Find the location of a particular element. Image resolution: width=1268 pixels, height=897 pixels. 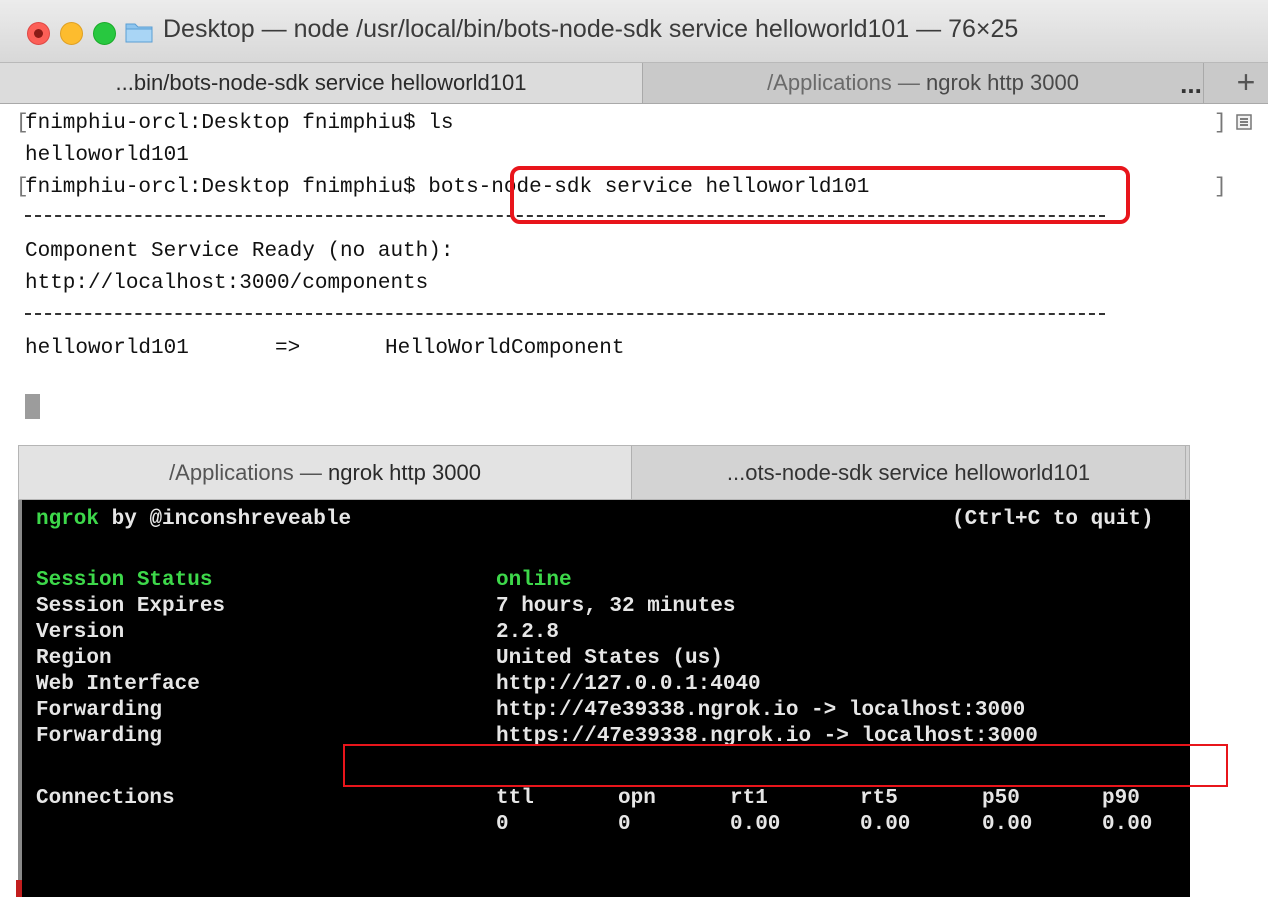

connections-label: Connections is located at coordinates (105, 798).